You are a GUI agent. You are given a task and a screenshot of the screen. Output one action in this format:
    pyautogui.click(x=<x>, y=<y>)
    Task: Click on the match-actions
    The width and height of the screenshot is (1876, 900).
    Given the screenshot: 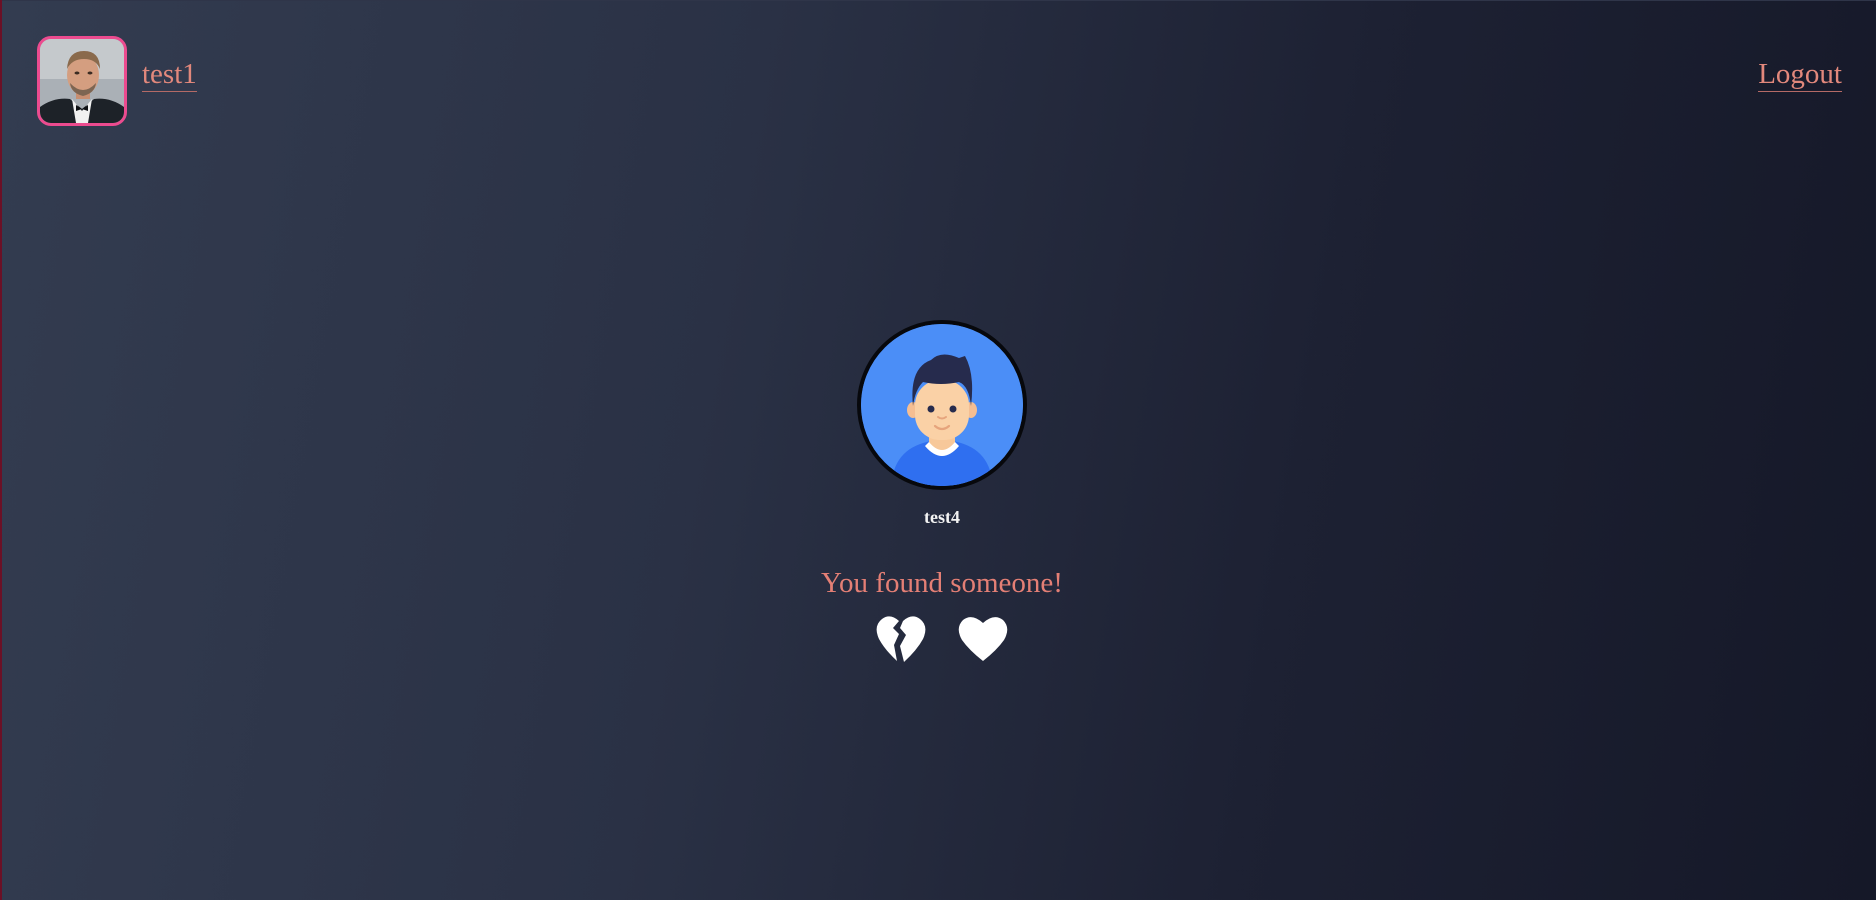 What is the action you would take?
    pyautogui.click(x=938, y=639)
    